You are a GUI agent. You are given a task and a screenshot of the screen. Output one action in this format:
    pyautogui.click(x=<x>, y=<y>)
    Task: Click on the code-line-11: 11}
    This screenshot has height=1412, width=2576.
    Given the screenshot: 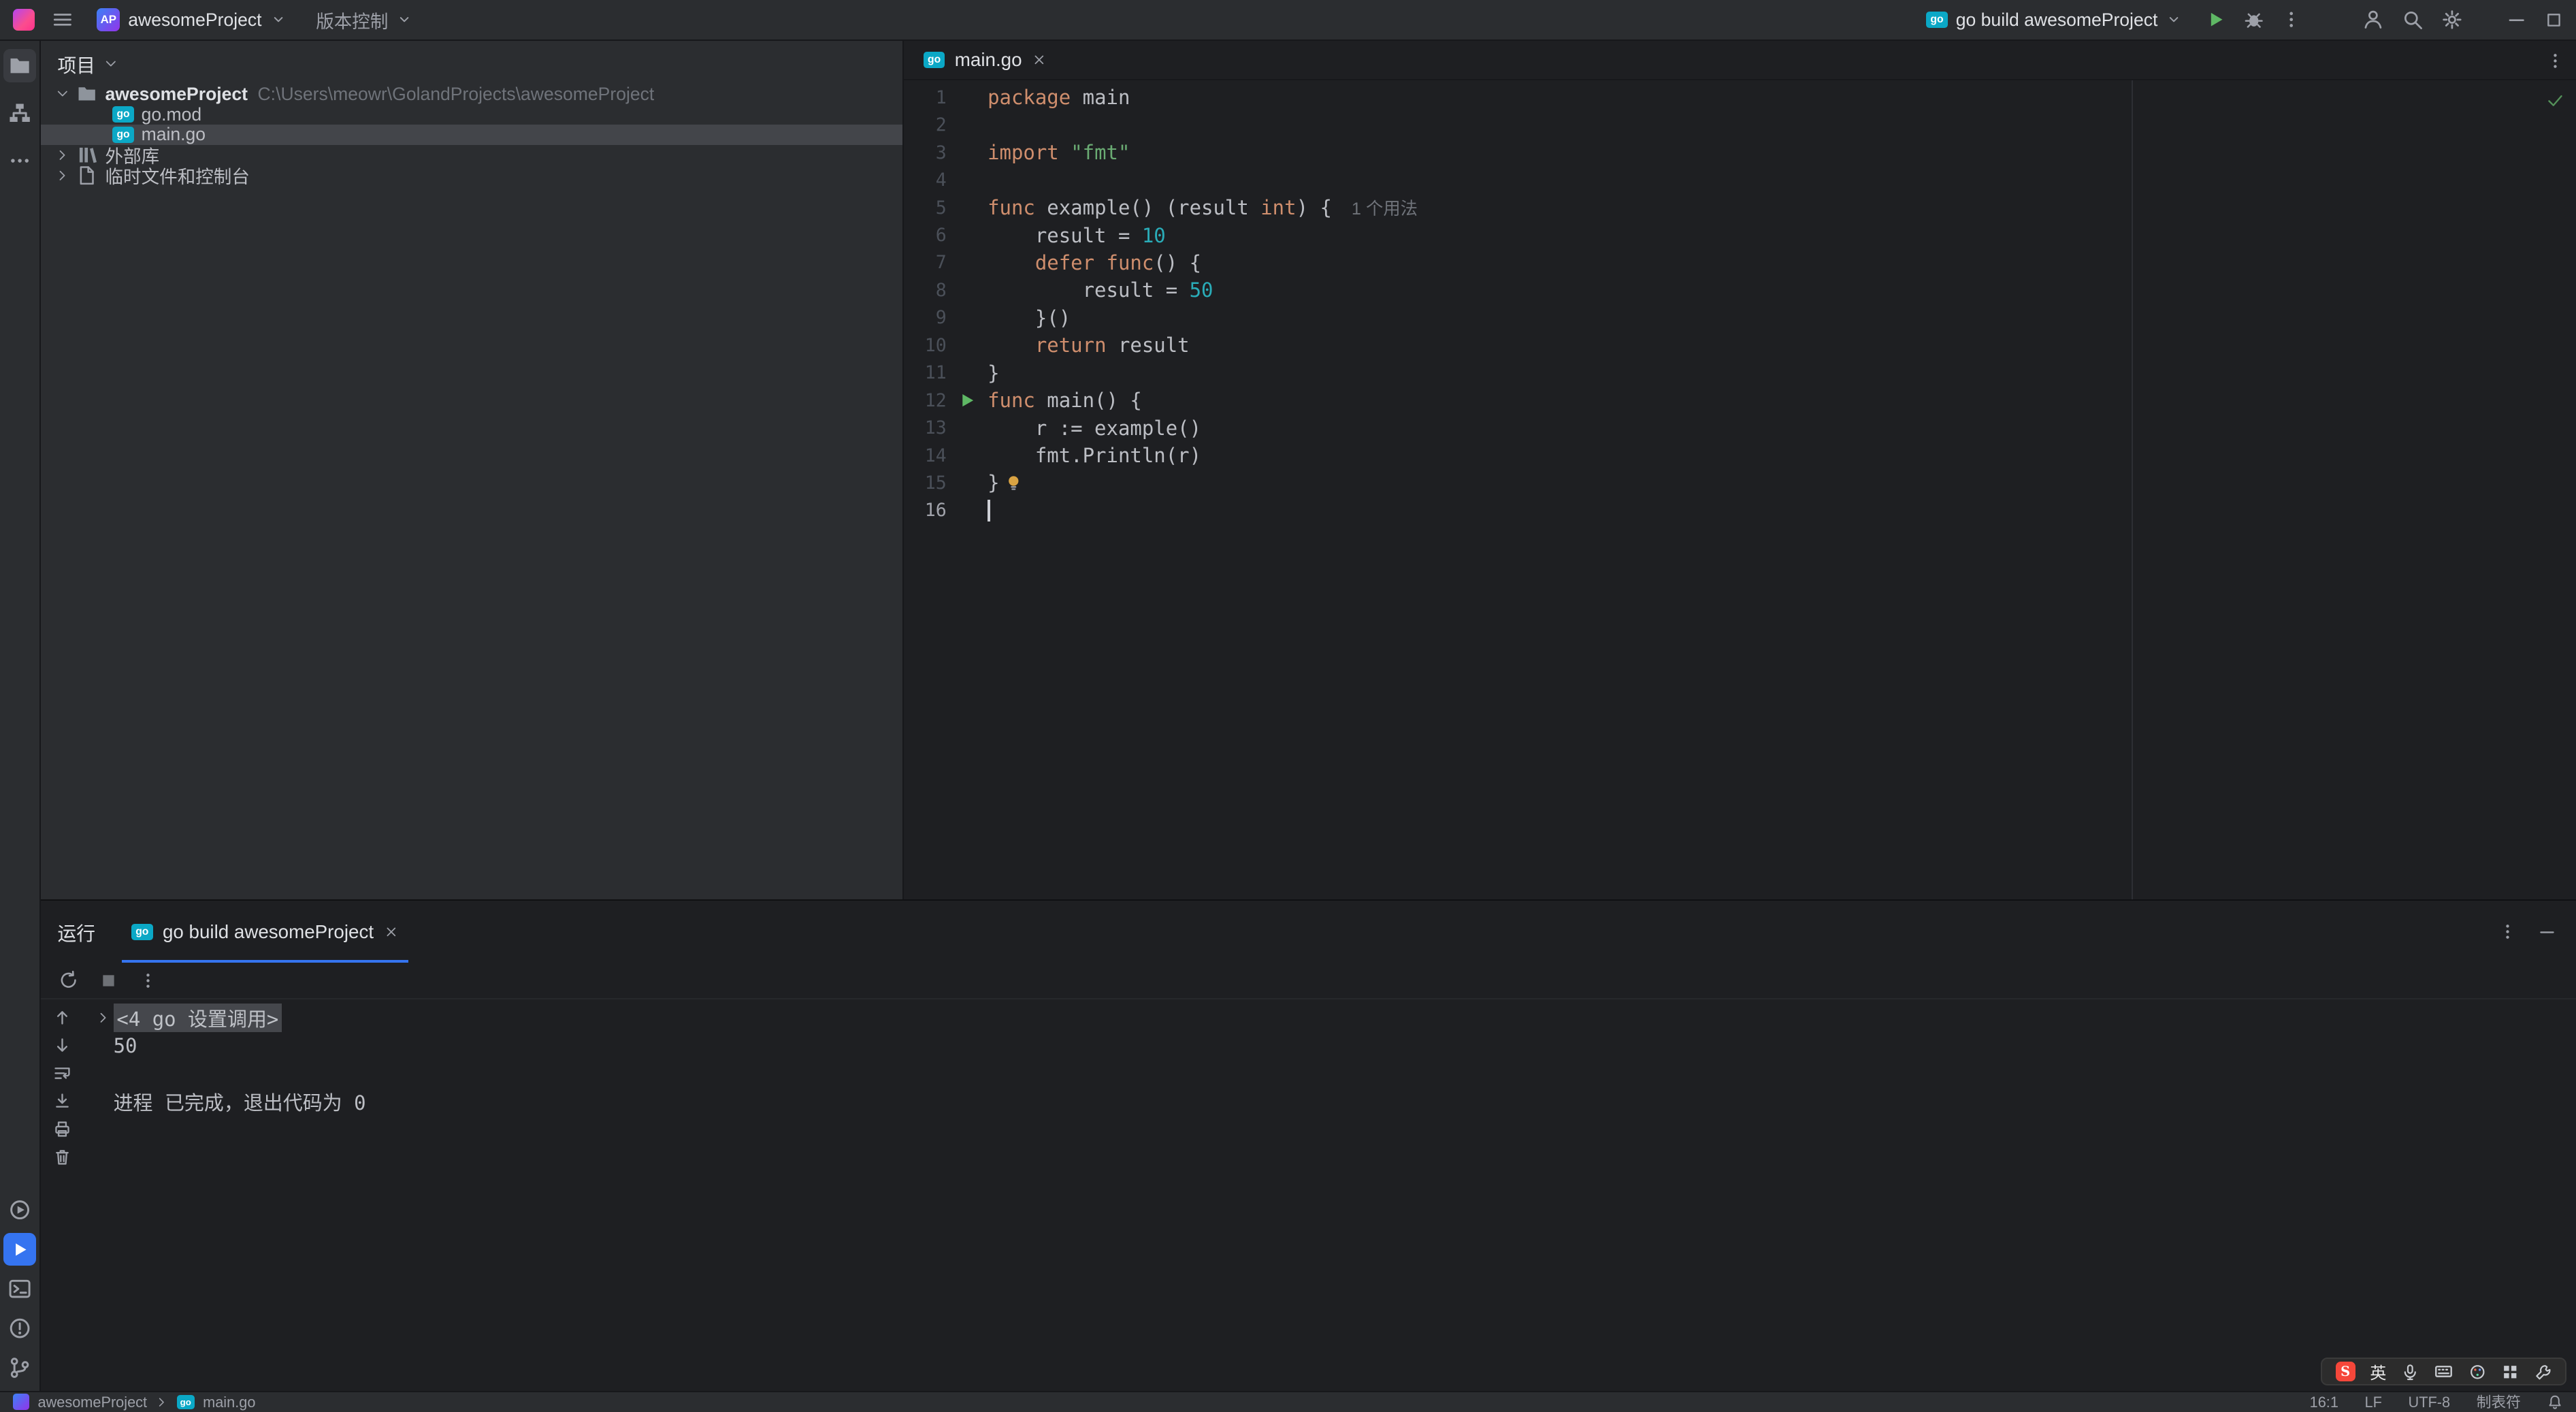 What is the action you would take?
    pyautogui.click(x=1740, y=373)
    